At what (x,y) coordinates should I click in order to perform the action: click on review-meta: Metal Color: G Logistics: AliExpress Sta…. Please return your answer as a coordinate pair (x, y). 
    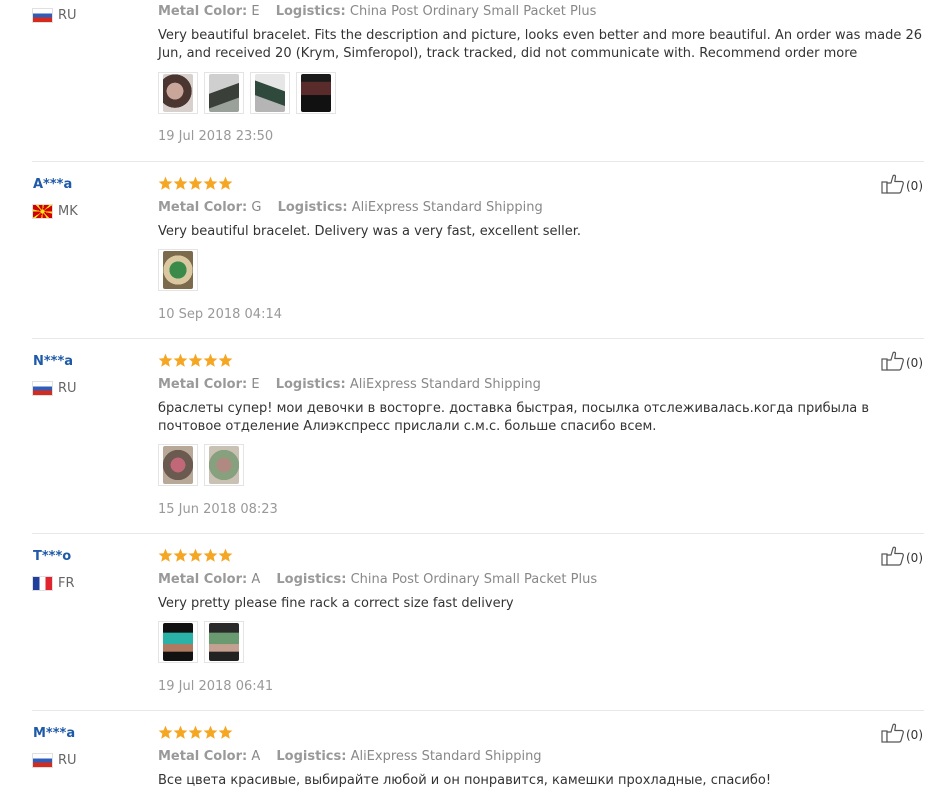
    Looking at the image, I should click on (356, 207).